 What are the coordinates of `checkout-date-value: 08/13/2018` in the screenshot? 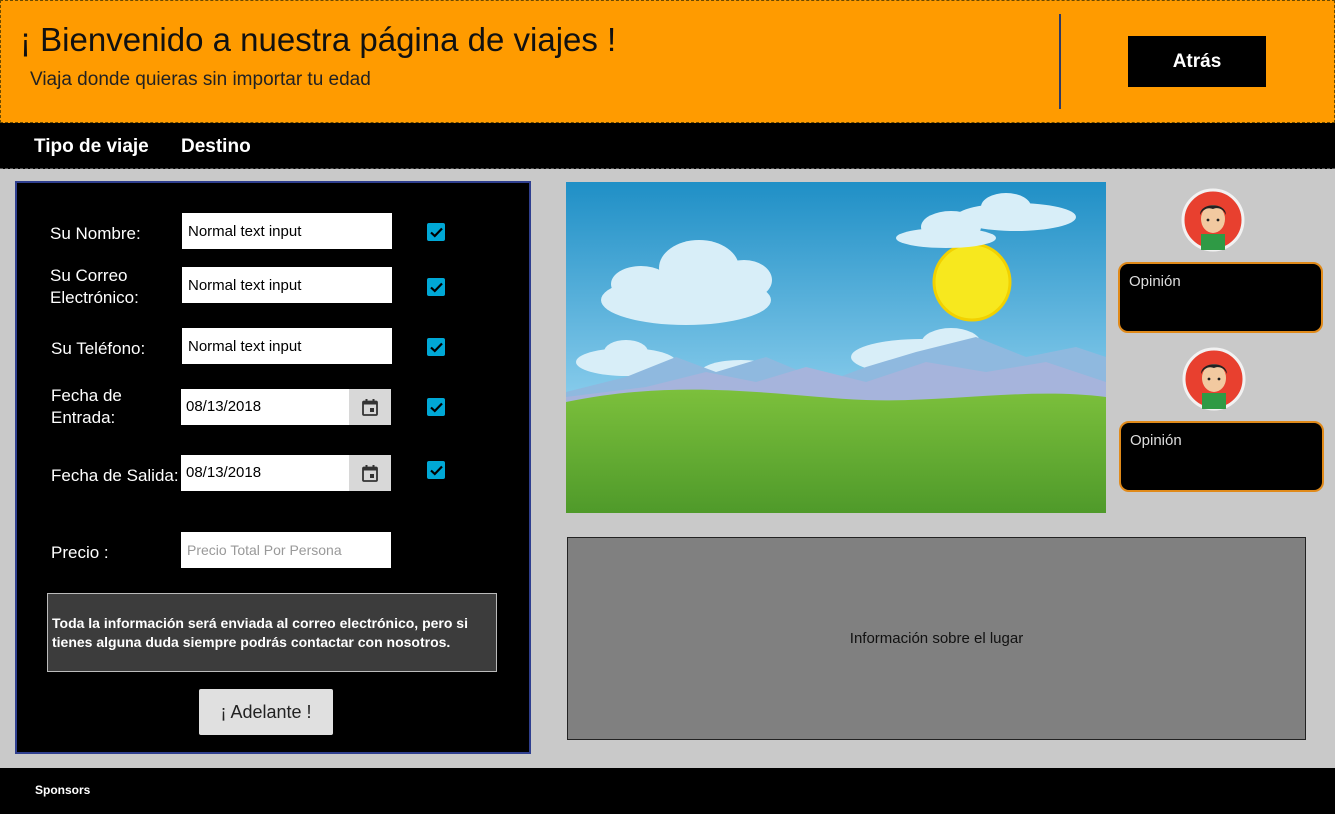 It's located at (224, 472).